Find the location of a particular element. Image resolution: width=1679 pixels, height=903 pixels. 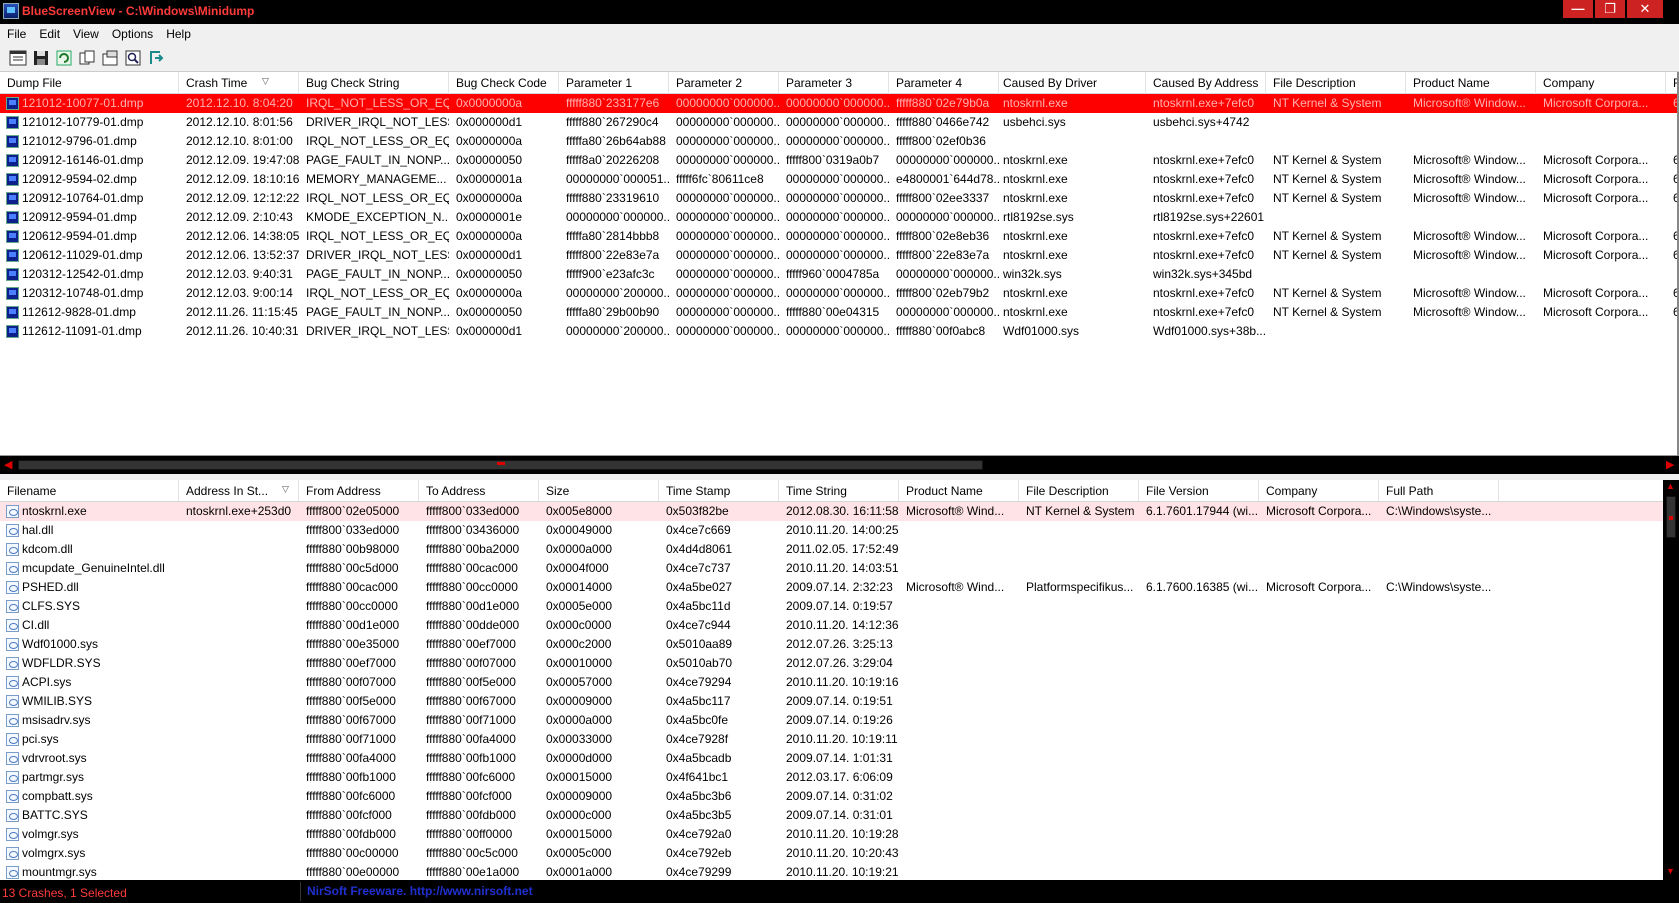

cell-bug-check-code: 0x00000050 is located at coordinates (489, 160).